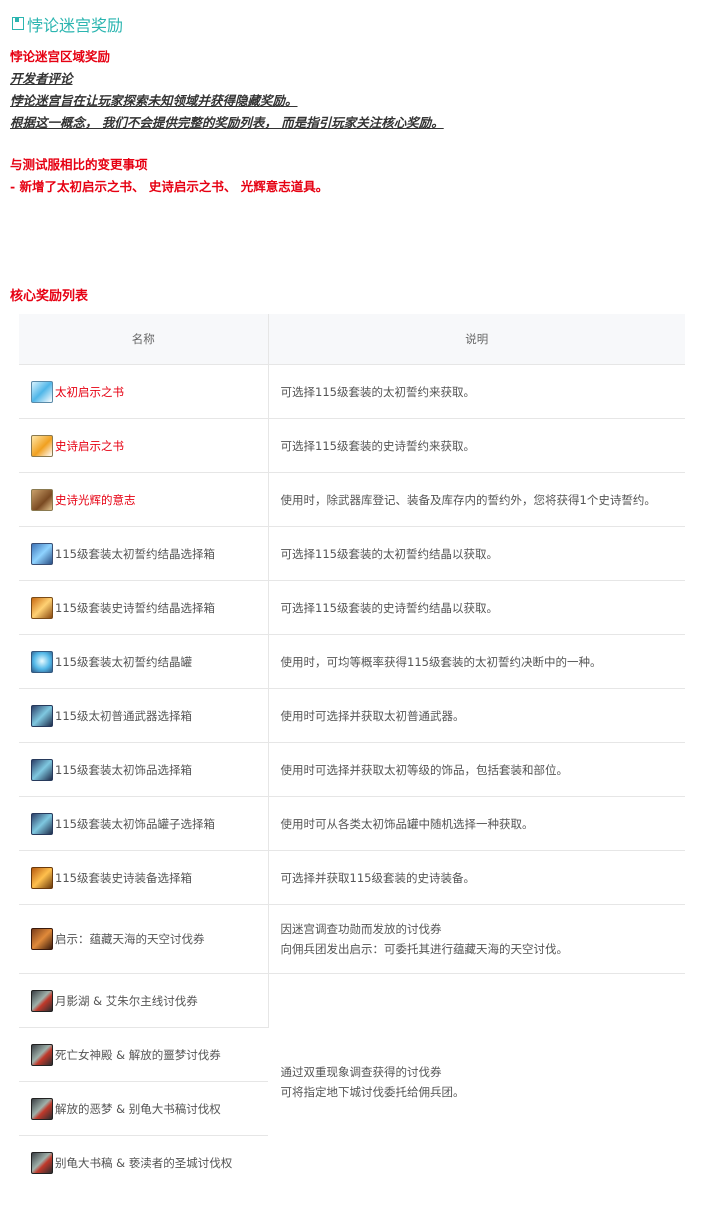 The height and width of the screenshot is (1216, 719). I want to click on item-name: 115级太初普通武器选择箱, so click(123, 716).